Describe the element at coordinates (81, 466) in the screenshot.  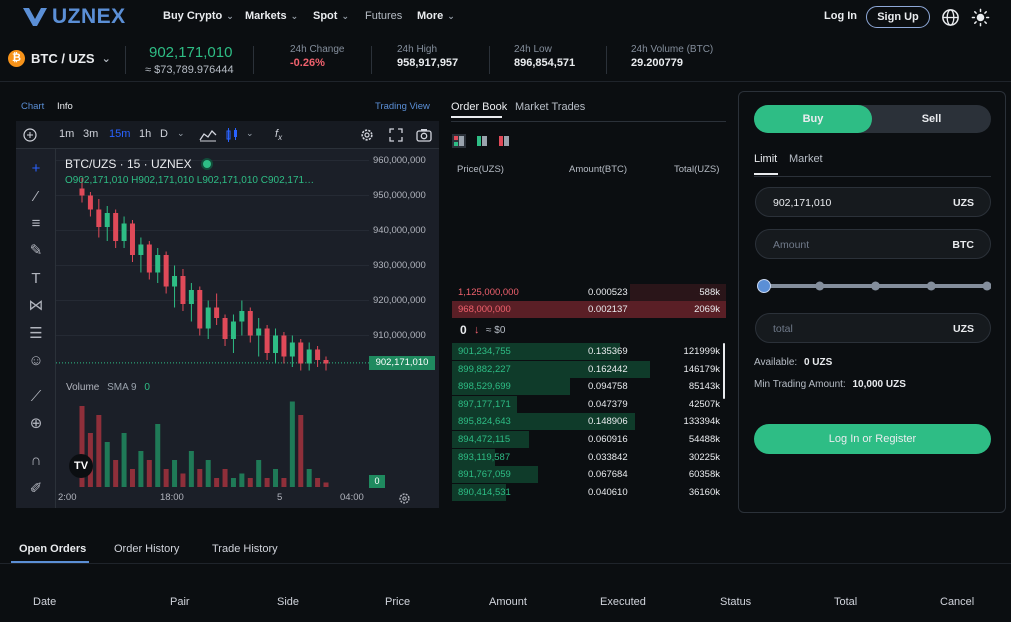
I see `tradingview-logo-icon: TV` at that location.